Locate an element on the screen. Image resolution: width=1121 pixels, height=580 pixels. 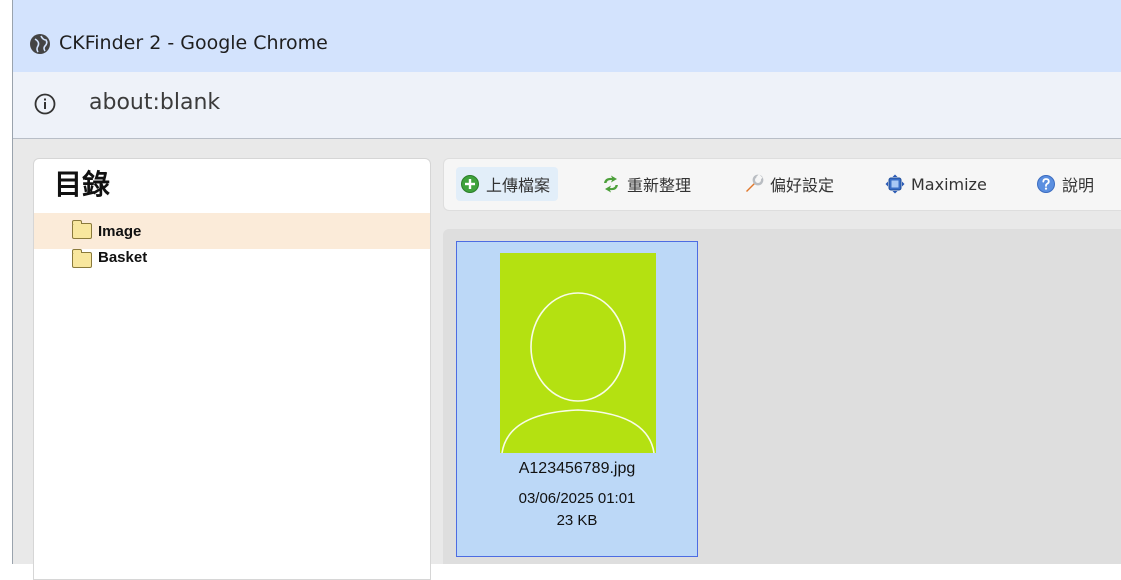
toolbar: 上傳檔案 重新整理 偏好設定 Maximize 說明 is located at coordinates (782, 184).